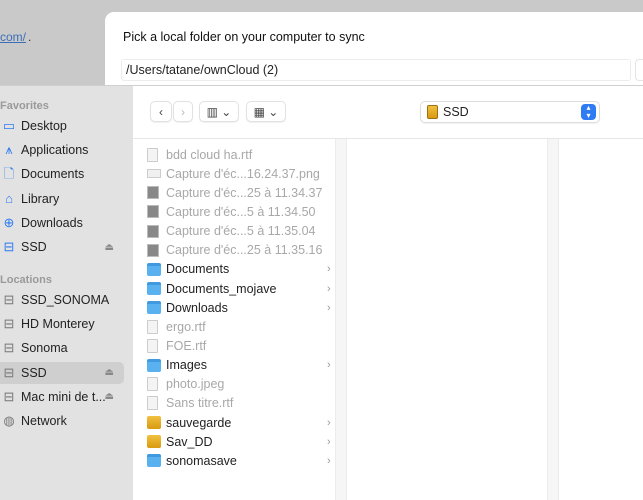 The height and width of the screenshot is (500, 643). I want to click on file-list-item: Capture d'éc...5 à 11.35.04, so click(237, 231).